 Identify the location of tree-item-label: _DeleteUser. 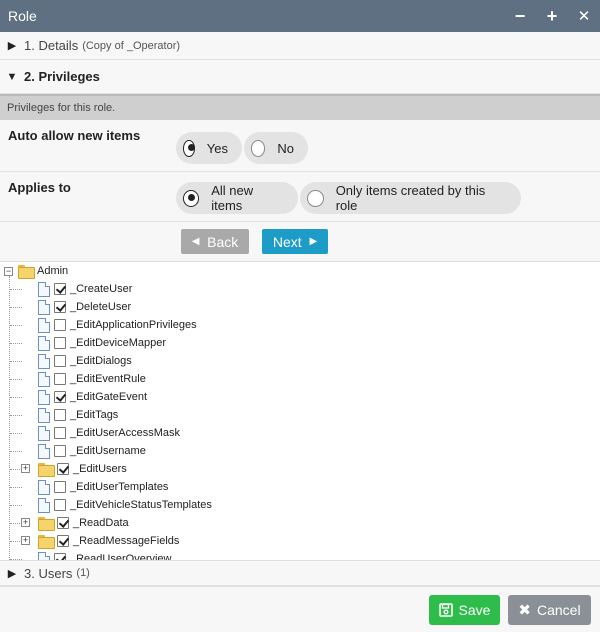
(101, 307).